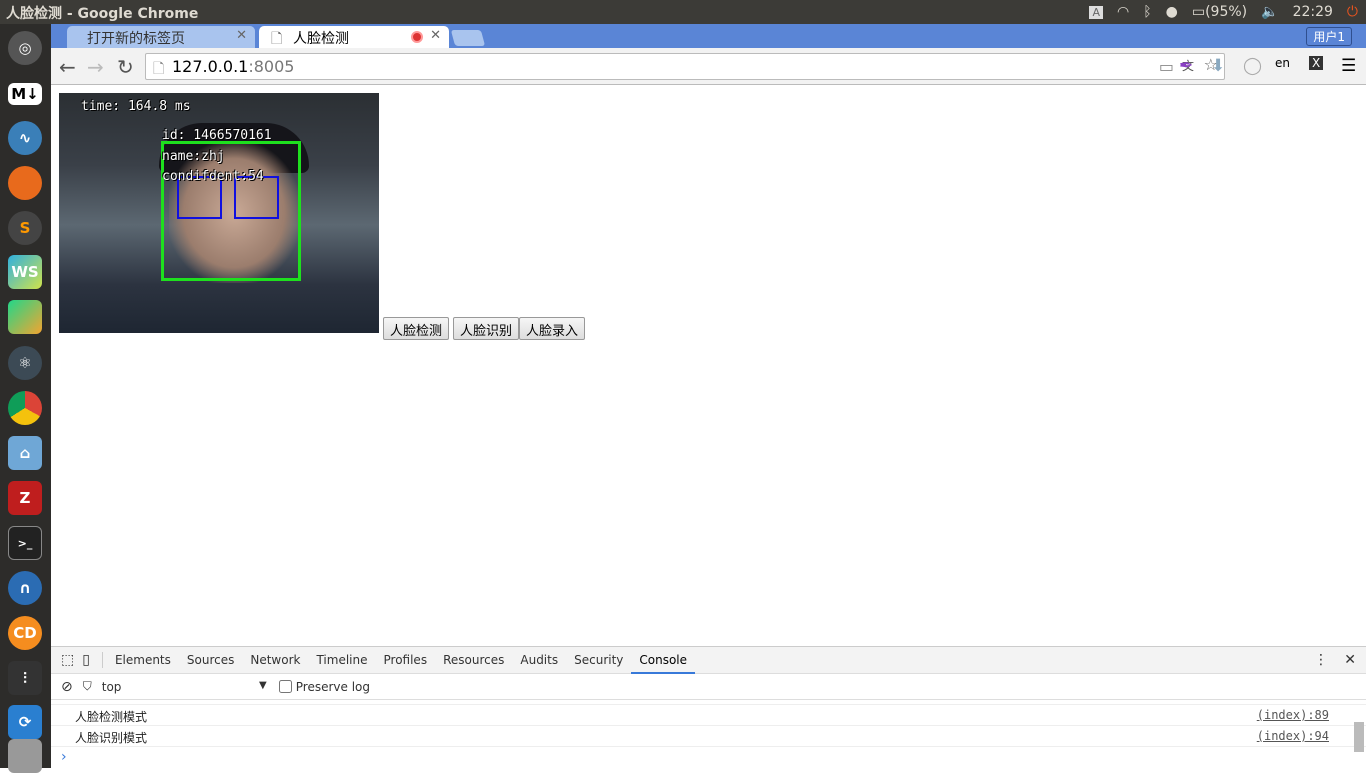 This screenshot has height=773, width=1366. Describe the element at coordinates (663, 660) in the screenshot. I see `devtools-tab-console: Console` at that location.